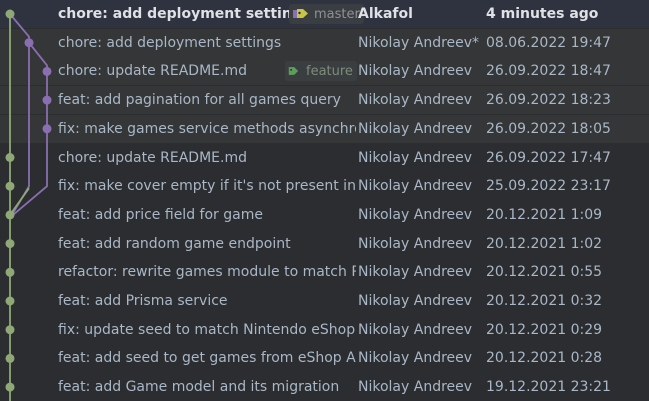 This screenshot has width=649, height=401. I want to click on commit-subject: chore: update README.md, so click(207, 158).